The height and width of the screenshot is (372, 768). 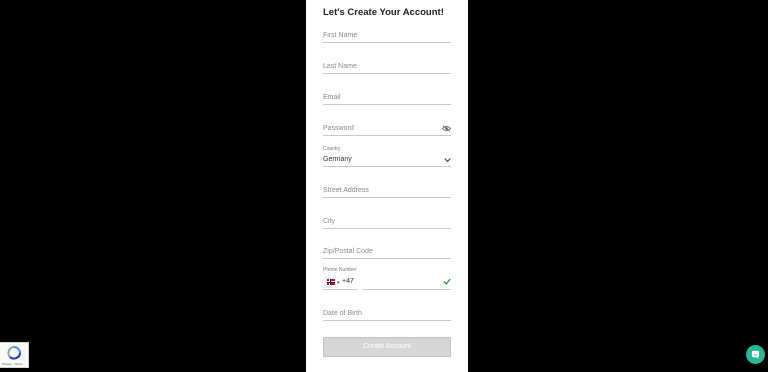 What do you see at coordinates (387, 128) in the screenshot?
I see `password-field: Password` at bounding box center [387, 128].